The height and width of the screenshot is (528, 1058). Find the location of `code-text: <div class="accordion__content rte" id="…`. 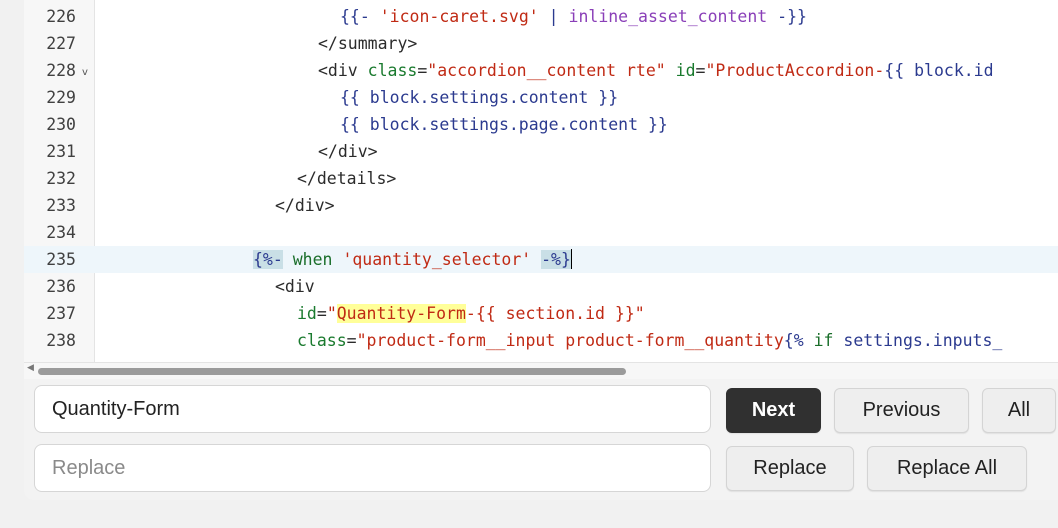

code-text: <div class="accordion__content rte" id="… is located at coordinates (656, 70).